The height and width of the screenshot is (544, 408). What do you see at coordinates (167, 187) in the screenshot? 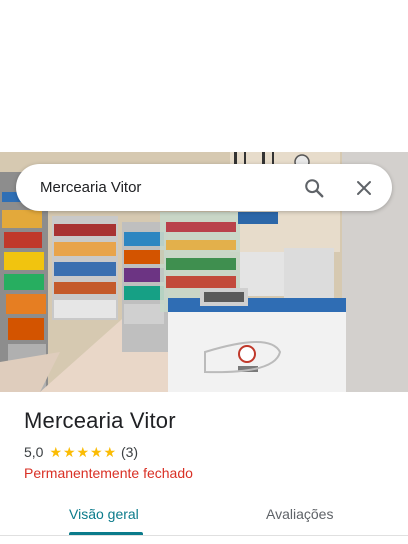
I see `search-input: Mercearia Vitor` at bounding box center [167, 187].